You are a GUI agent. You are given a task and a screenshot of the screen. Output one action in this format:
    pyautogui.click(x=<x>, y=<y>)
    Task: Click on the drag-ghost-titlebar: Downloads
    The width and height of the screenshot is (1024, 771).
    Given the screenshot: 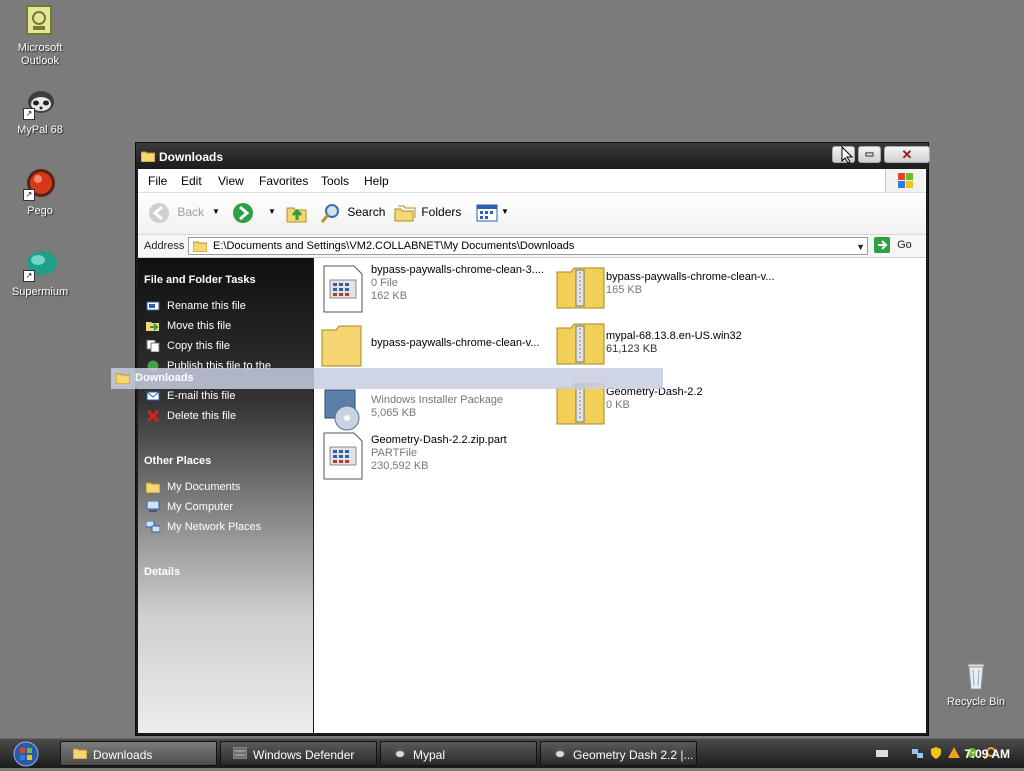 What is the action you would take?
    pyautogui.click(x=387, y=378)
    